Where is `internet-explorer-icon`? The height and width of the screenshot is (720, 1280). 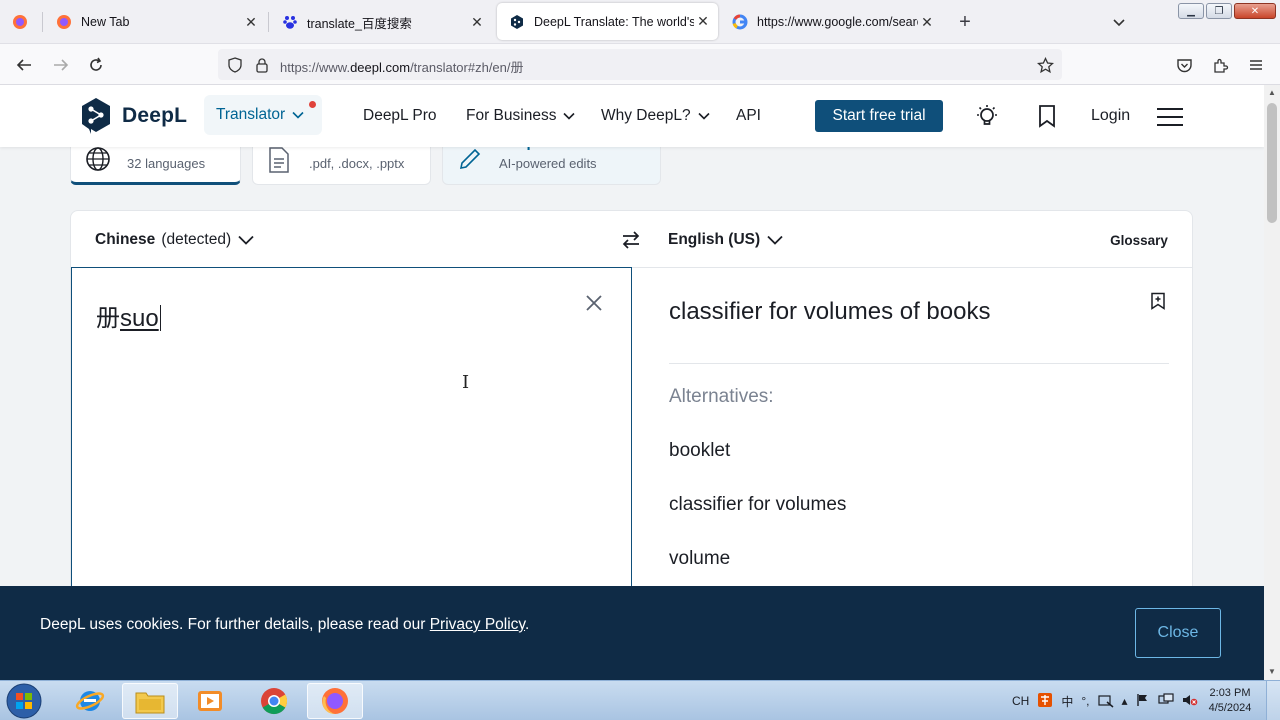
internet-explorer-icon is located at coordinates (90, 701).